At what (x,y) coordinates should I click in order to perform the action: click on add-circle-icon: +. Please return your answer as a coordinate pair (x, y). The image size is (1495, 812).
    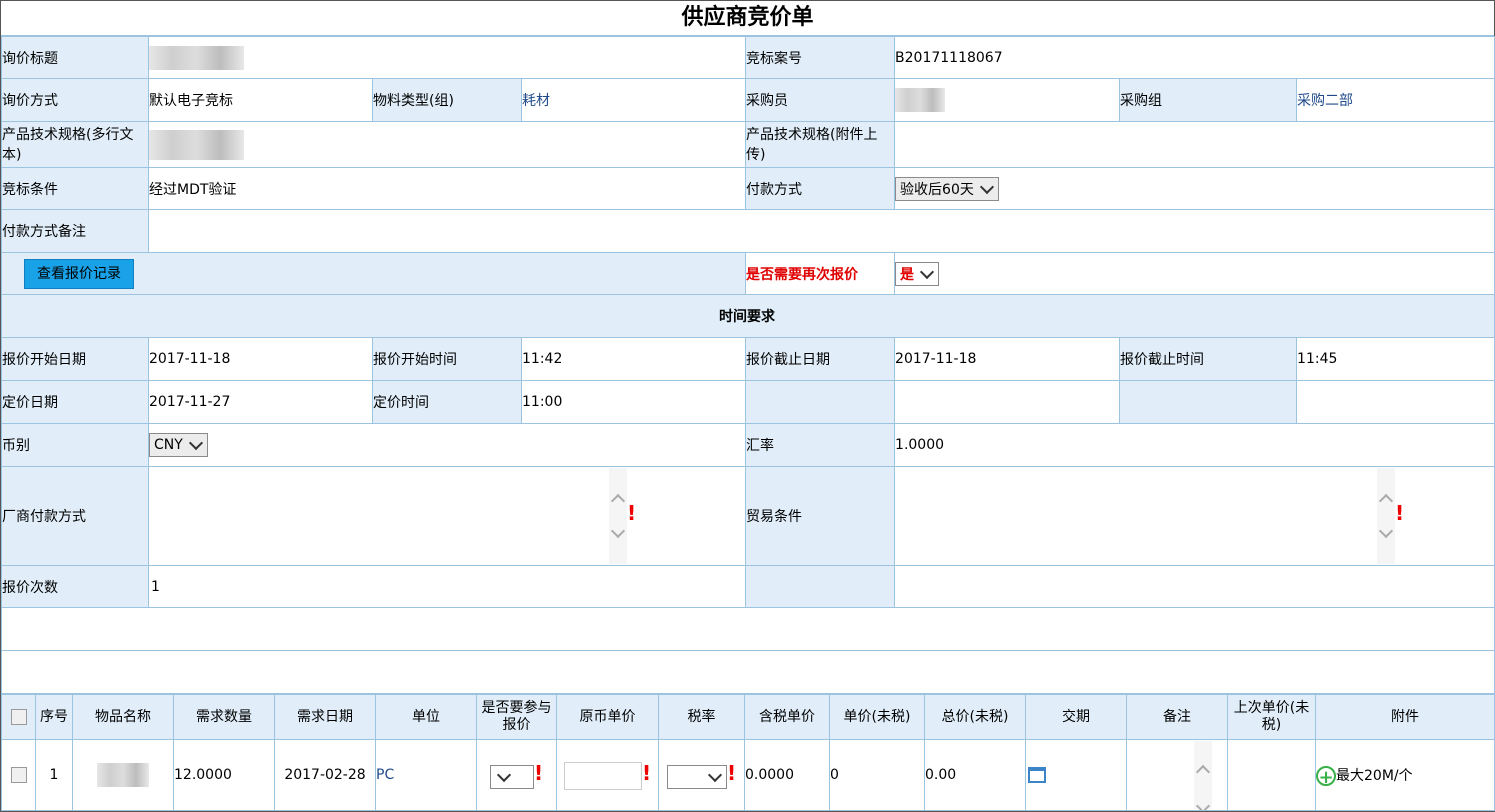
    Looking at the image, I should click on (1326, 776).